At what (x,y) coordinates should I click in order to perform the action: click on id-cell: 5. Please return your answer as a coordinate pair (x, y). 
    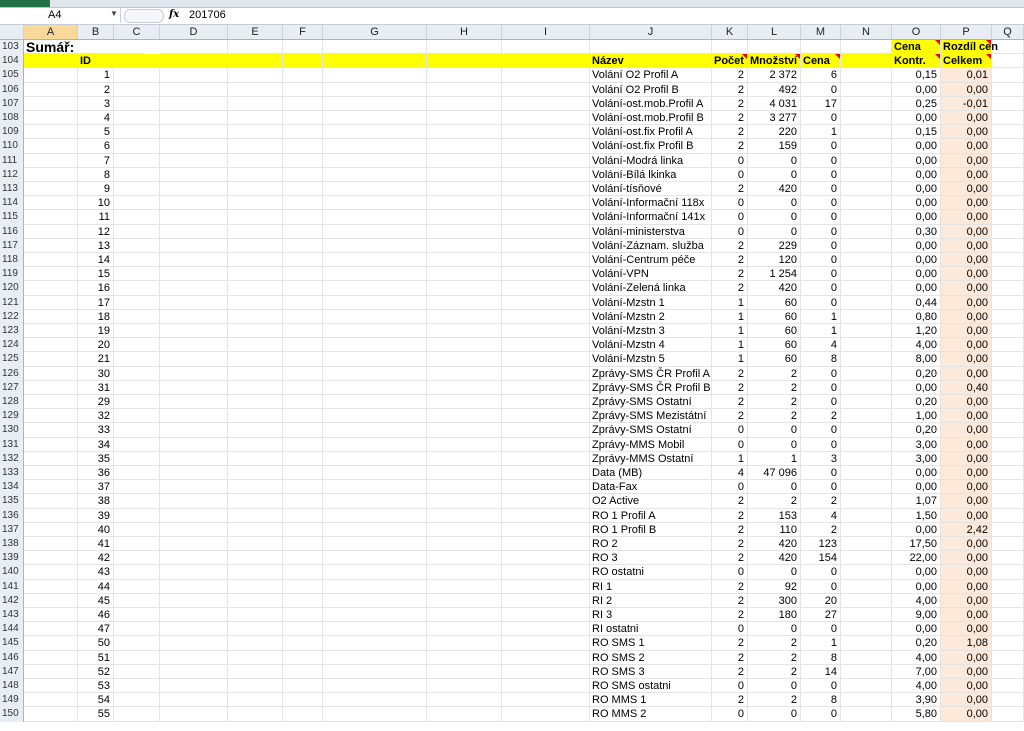
    Looking at the image, I should click on (96, 132).